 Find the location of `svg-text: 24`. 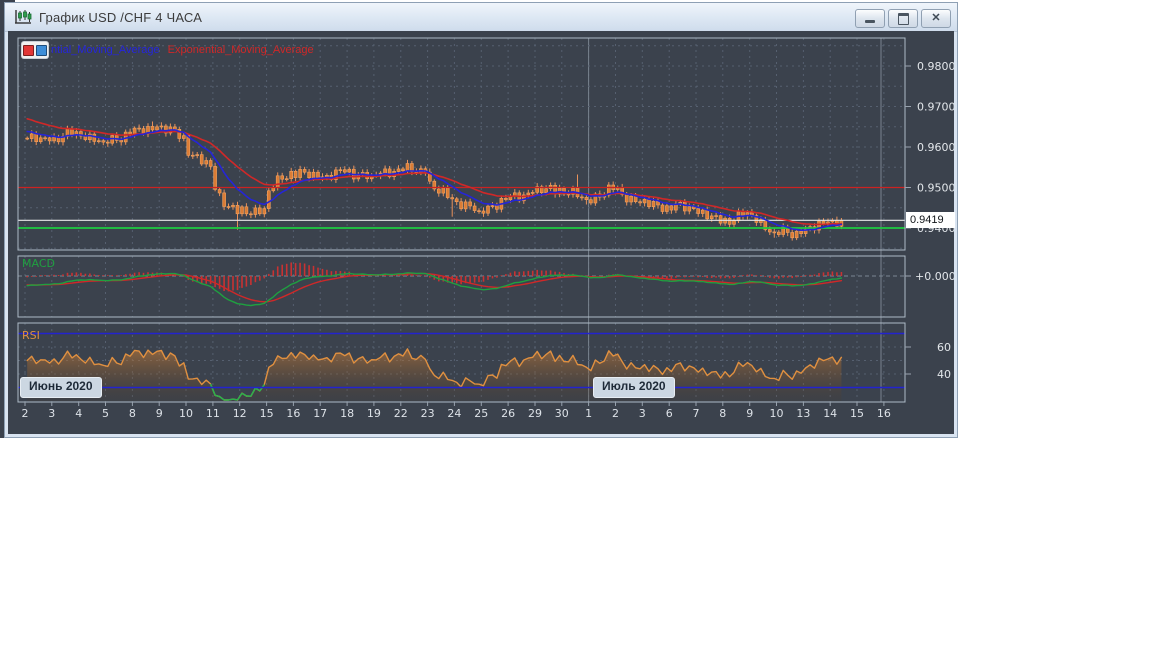

svg-text: 24 is located at coordinates (454, 413).